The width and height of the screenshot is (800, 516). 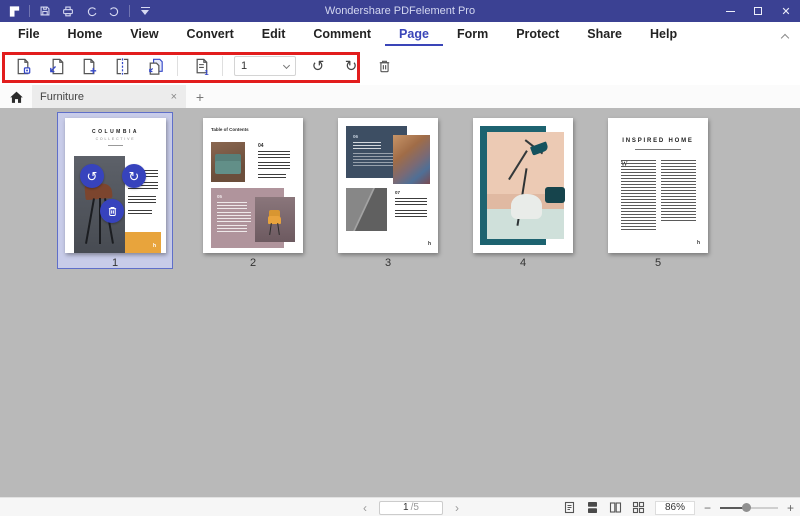 I want to click on page-number-select: 1, so click(x=265, y=66).